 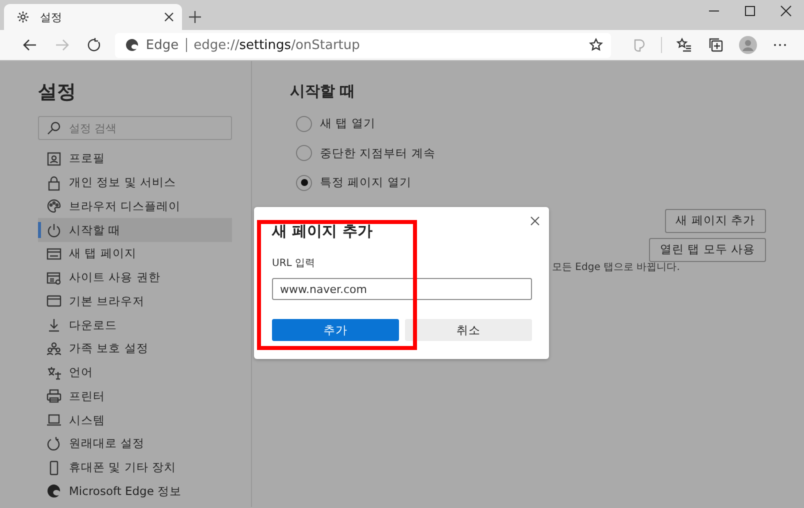 I want to click on dialog-title: 새 페이지 추가, so click(x=323, y=231).